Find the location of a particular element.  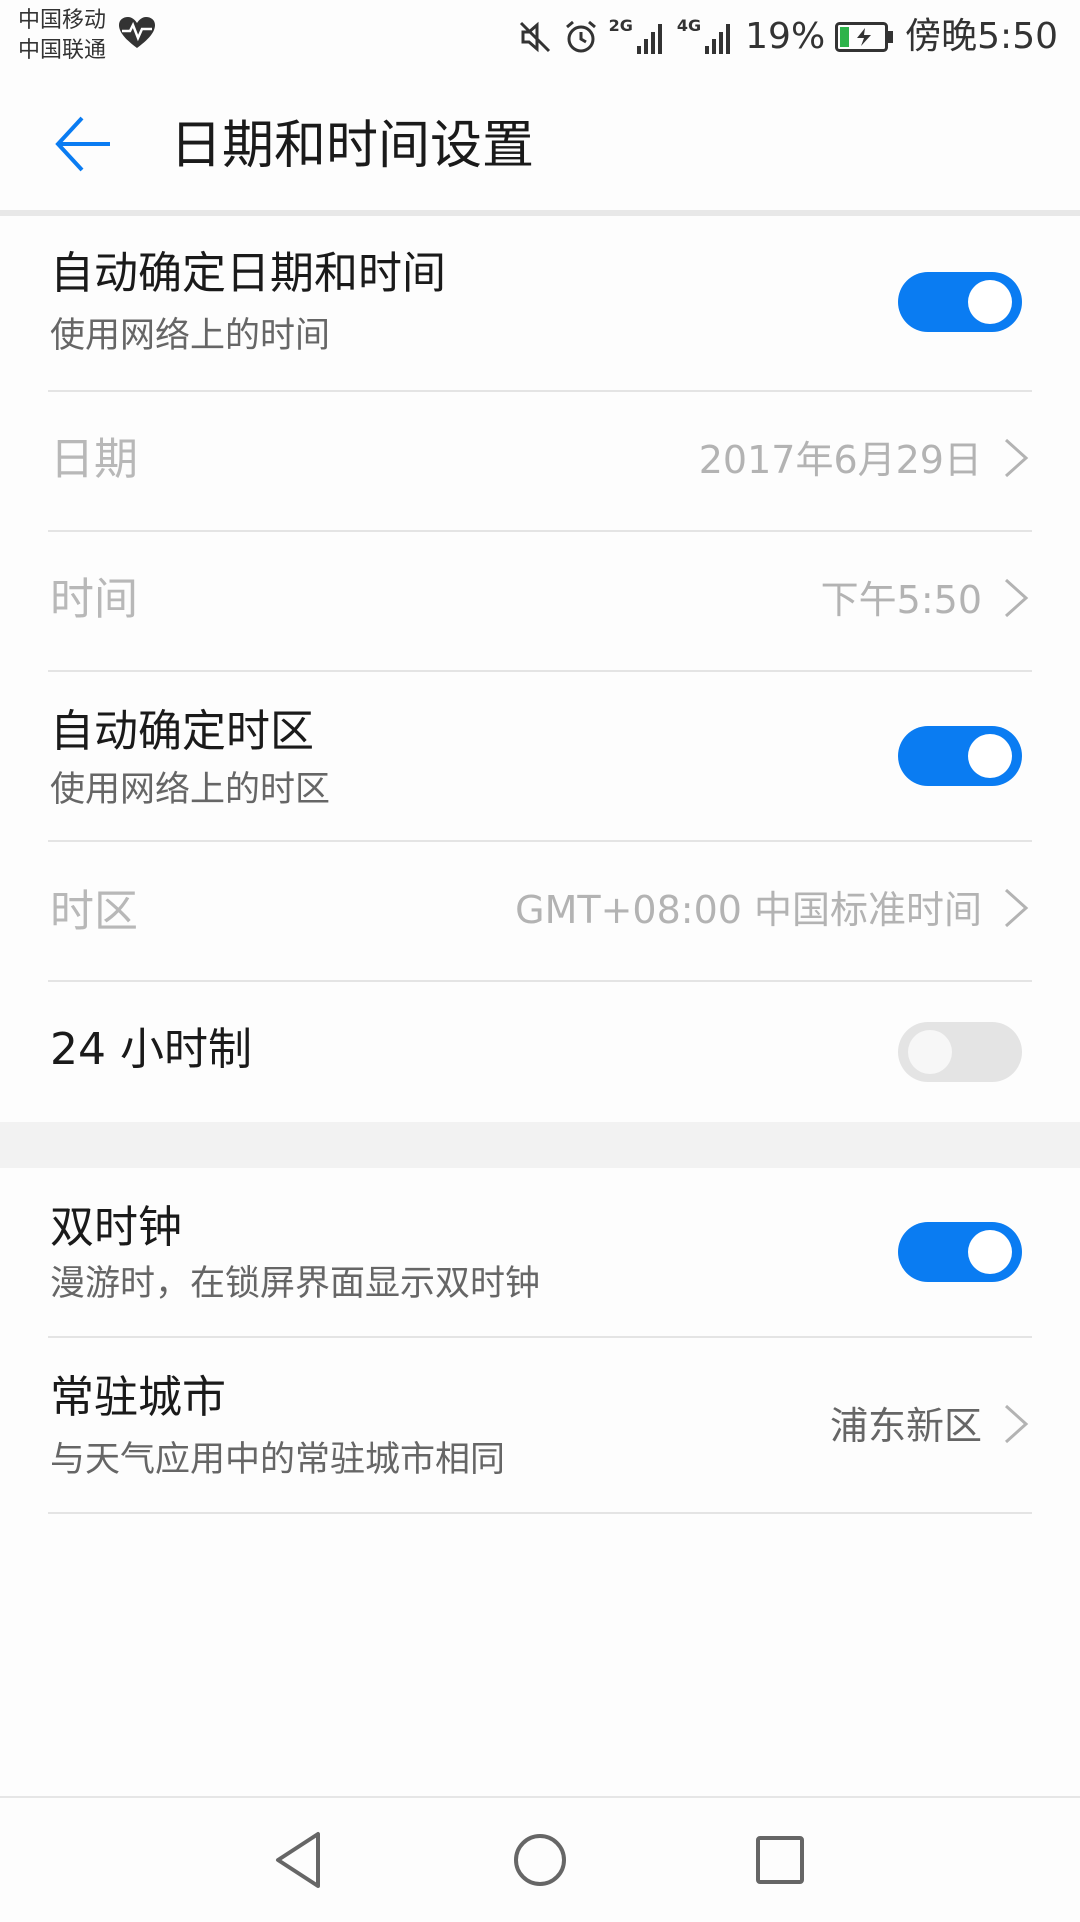

square-recent-icon is located at coordinates (780, 1860).